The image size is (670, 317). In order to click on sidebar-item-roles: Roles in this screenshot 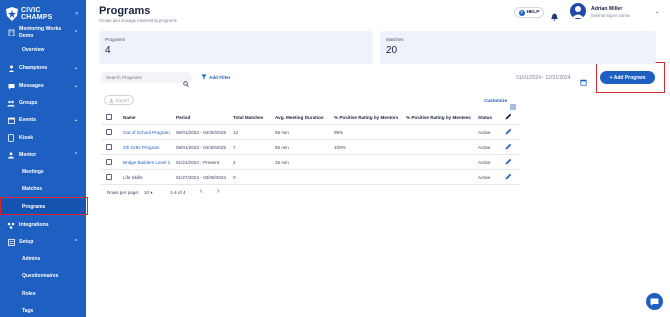, I will do `click(29, 294)`.